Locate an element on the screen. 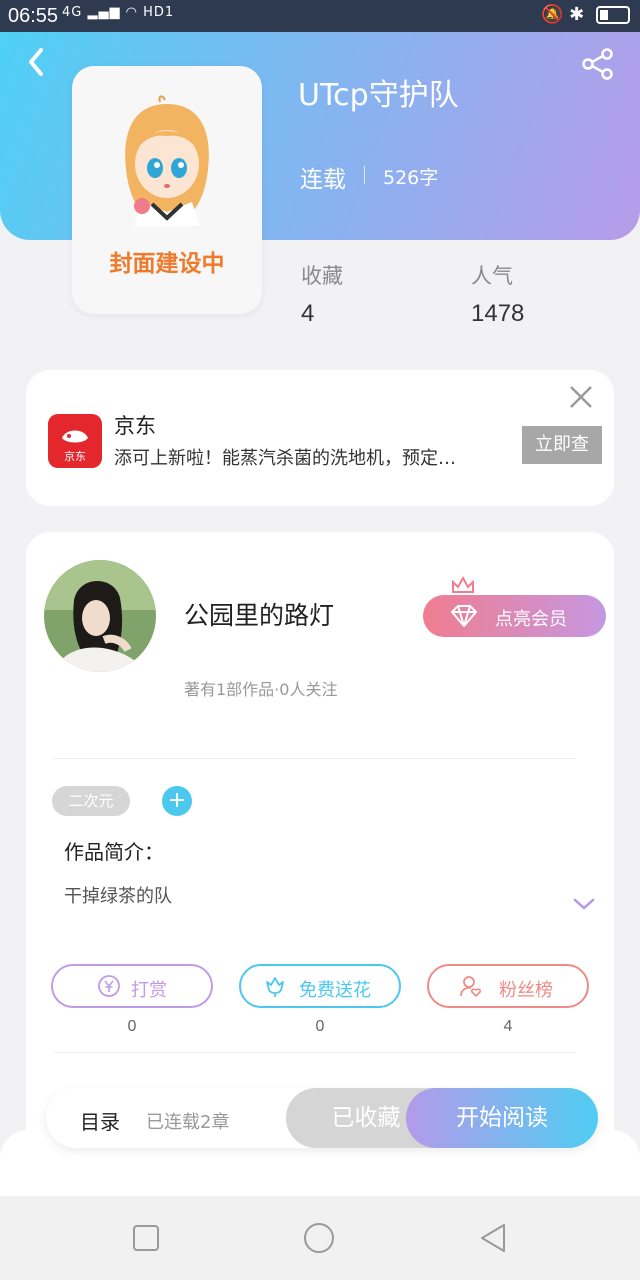 The height and width of the screenshot is (1280, 640). mute-bell-icon: 🔕 is located at coordinates (552, 14).